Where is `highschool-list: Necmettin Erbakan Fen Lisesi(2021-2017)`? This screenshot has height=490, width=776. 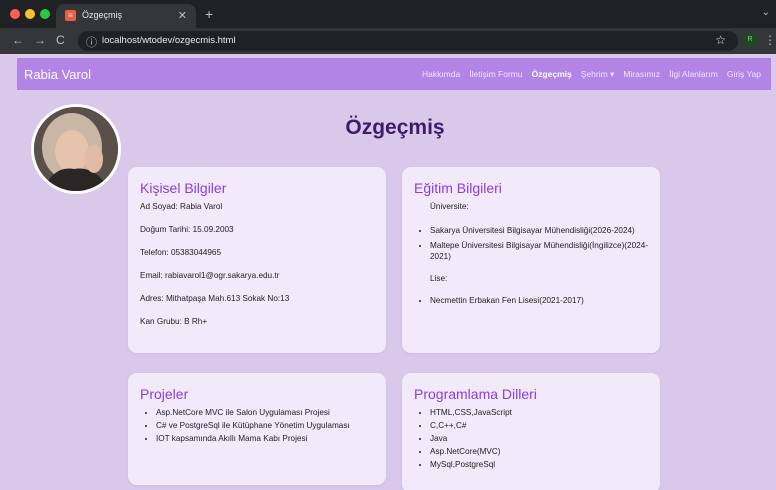
highschool-list: Necmettin Erbakan Fen Lisesi(2021-2017) is located at coordinates (531, 300).